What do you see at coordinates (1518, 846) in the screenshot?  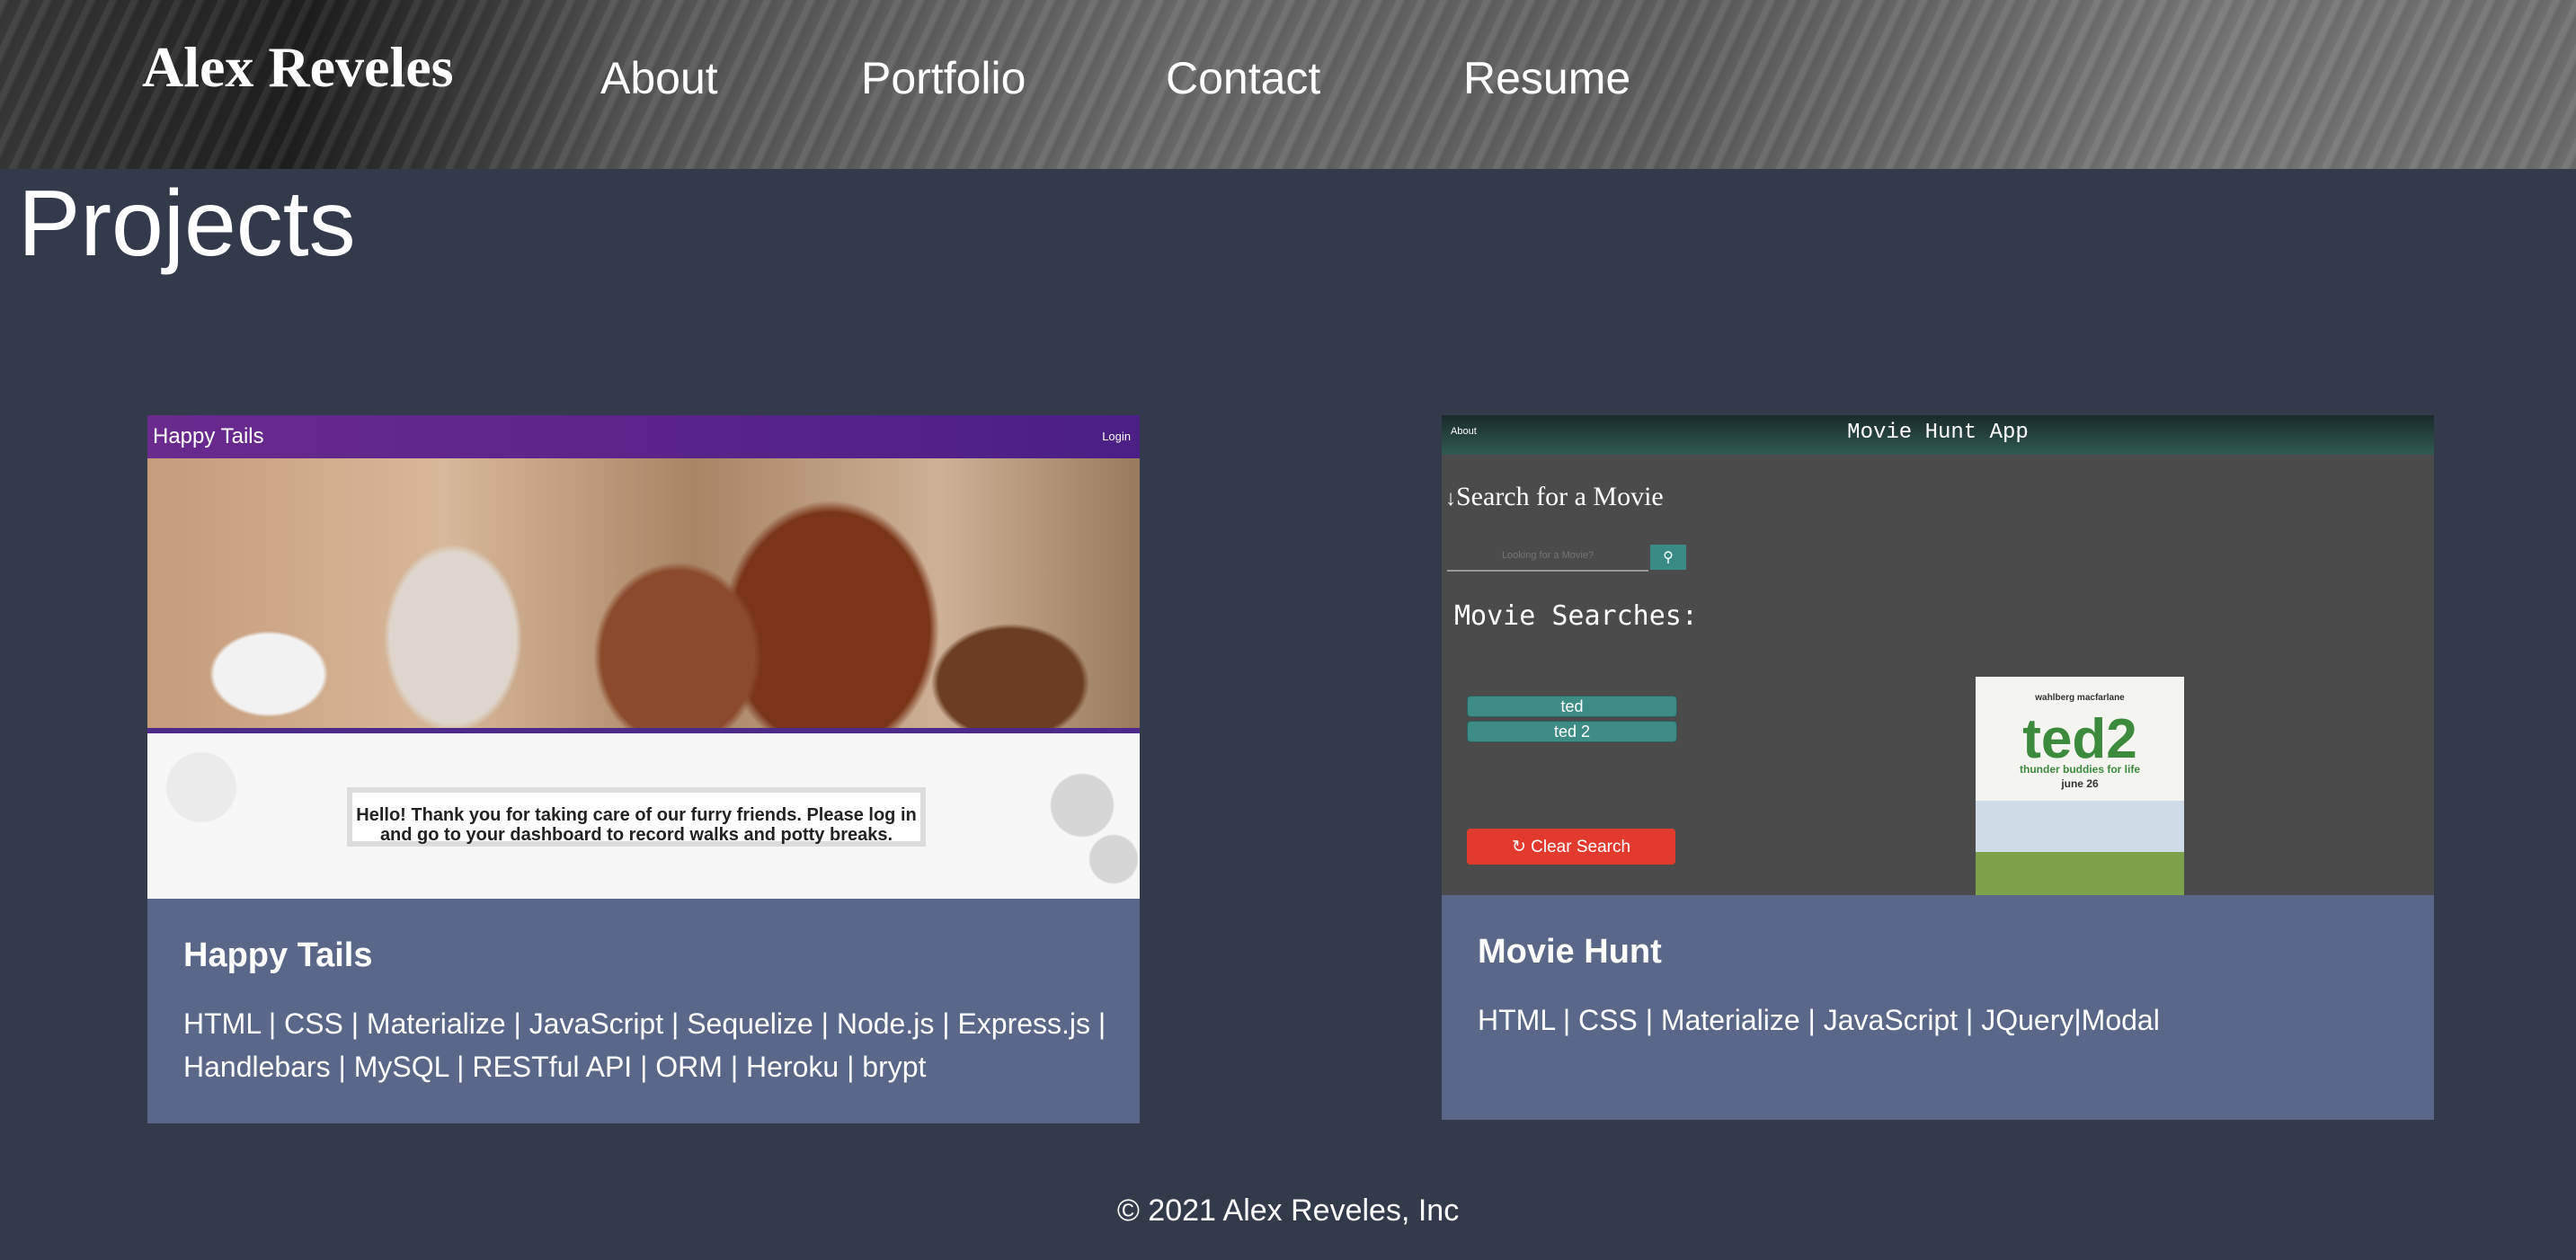 I see `refresh-icon: ↻` at bounding box center [1518, 846].